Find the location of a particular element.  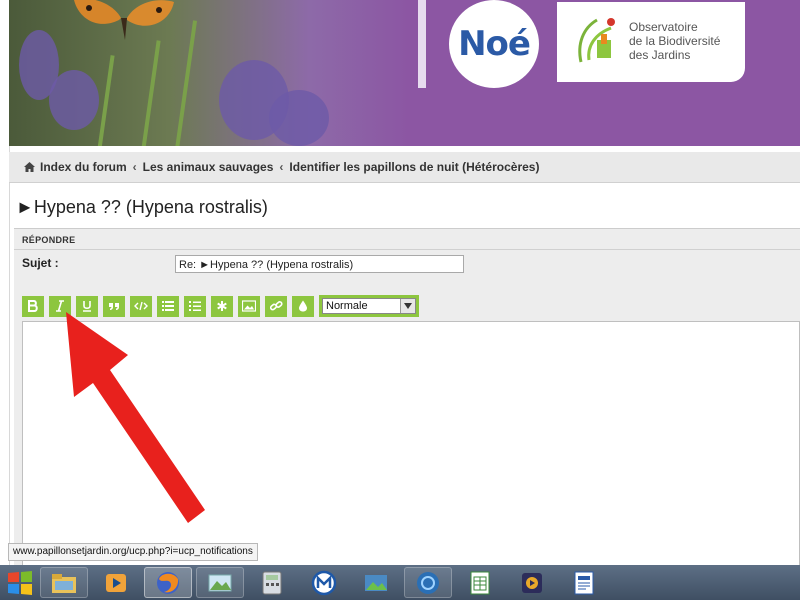

image-viewer-icon is located at coordinates (376, 582).